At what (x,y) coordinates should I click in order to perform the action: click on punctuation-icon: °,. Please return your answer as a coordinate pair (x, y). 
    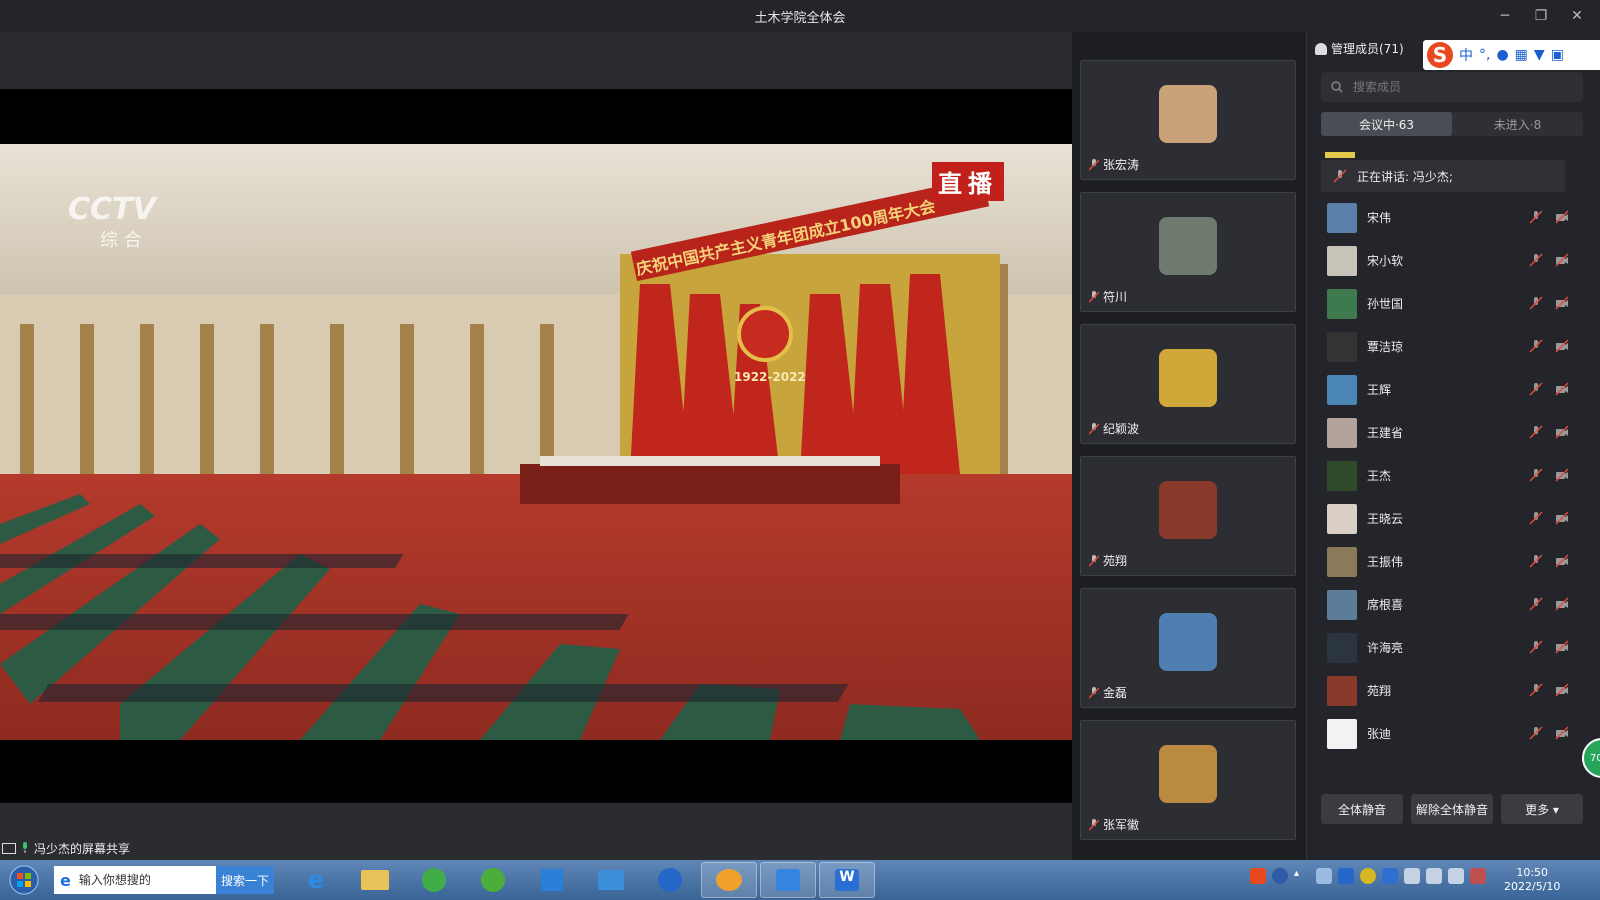
    Looking at the image, I should click on (1484, 55).